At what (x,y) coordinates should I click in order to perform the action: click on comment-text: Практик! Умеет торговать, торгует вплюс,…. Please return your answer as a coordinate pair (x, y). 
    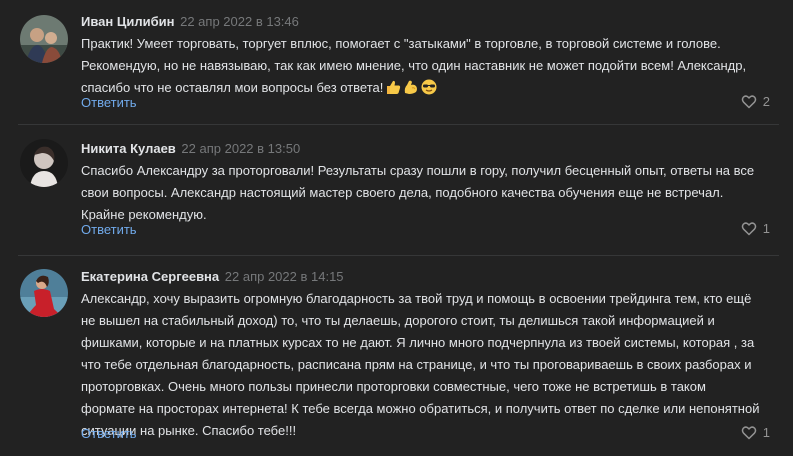
    Looking at the image, I should click on (431, 66).